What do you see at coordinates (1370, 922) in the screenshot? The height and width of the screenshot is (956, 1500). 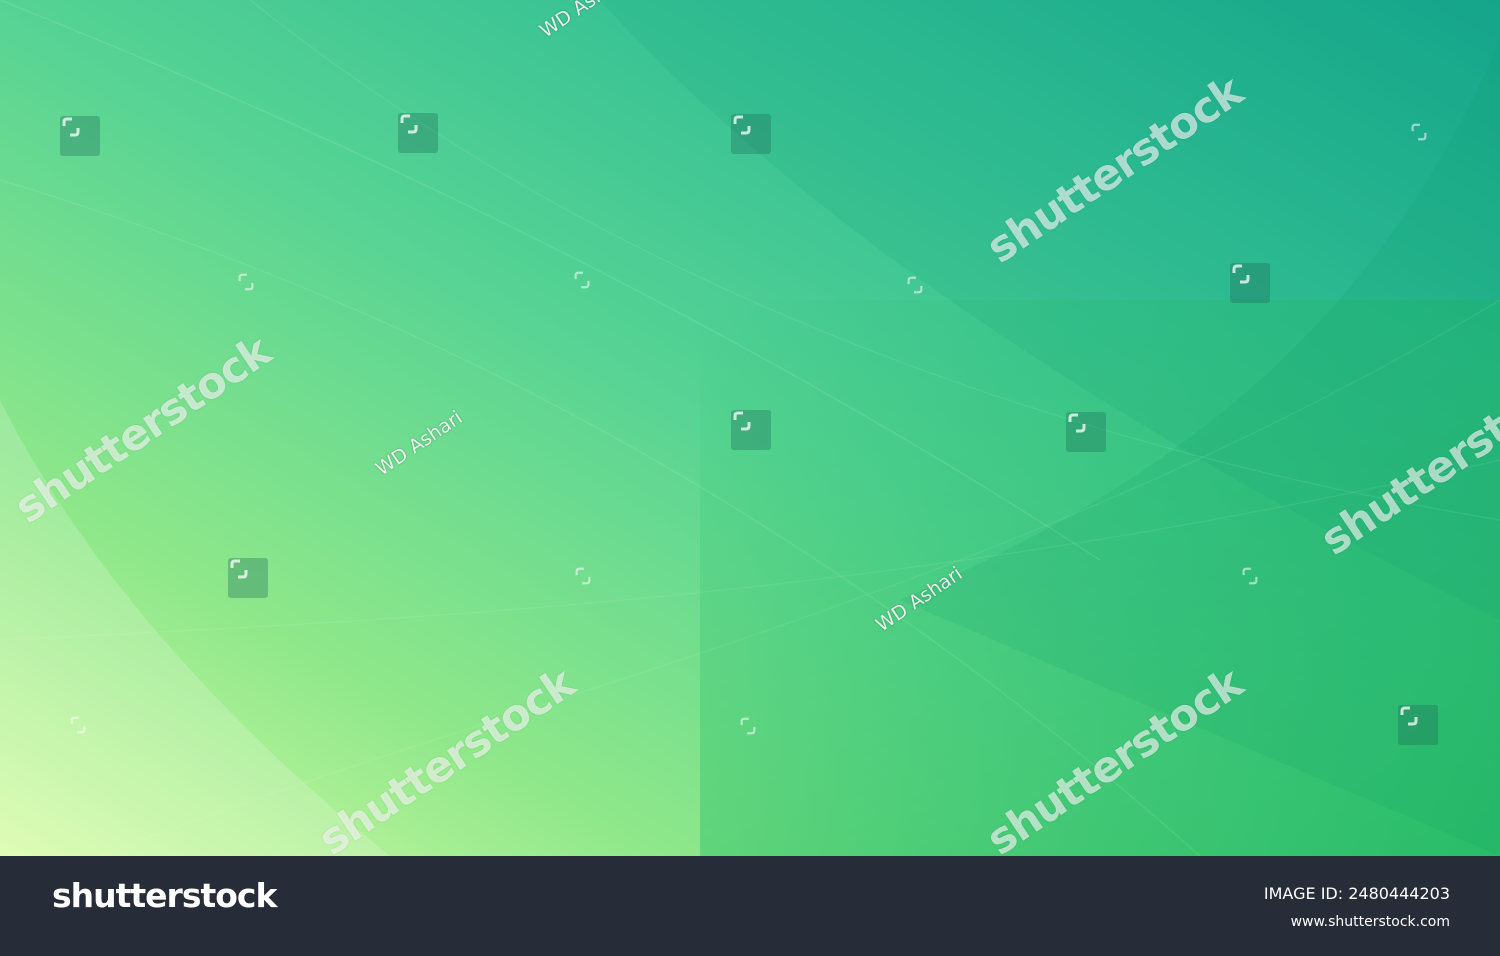 I see `site-url: www.shutterstock.com` at bounding box center [1370, 922].